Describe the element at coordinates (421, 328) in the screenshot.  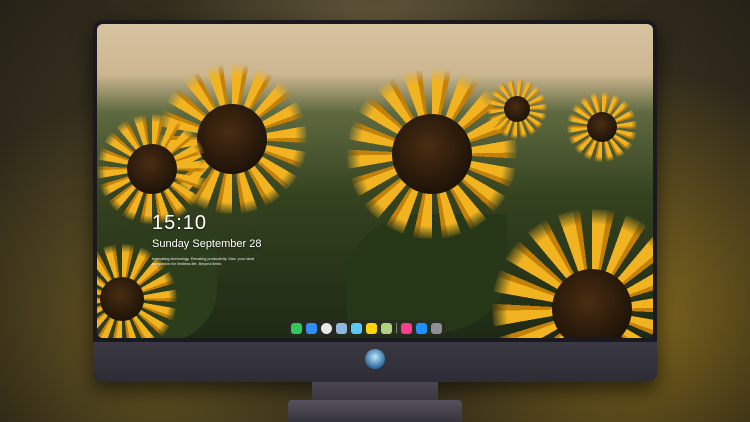
I see `app-store-icon` at that location.